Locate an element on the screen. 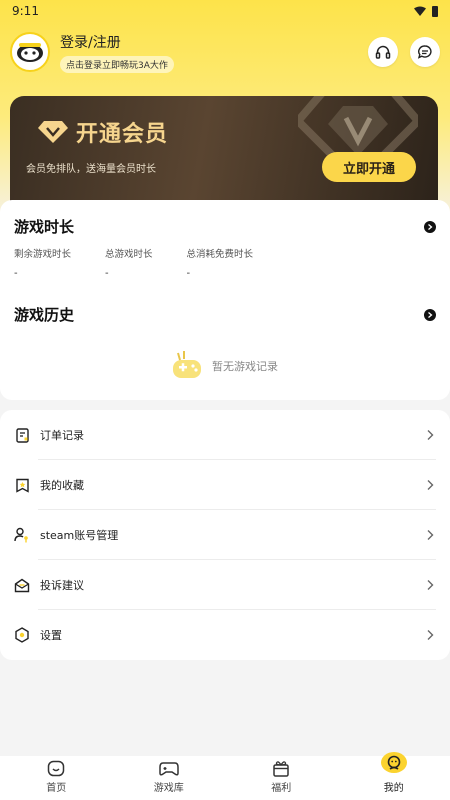  profile-header: 登录/注册 点击登录立即畅玩3A大作 is located at coordinates (225, 52).